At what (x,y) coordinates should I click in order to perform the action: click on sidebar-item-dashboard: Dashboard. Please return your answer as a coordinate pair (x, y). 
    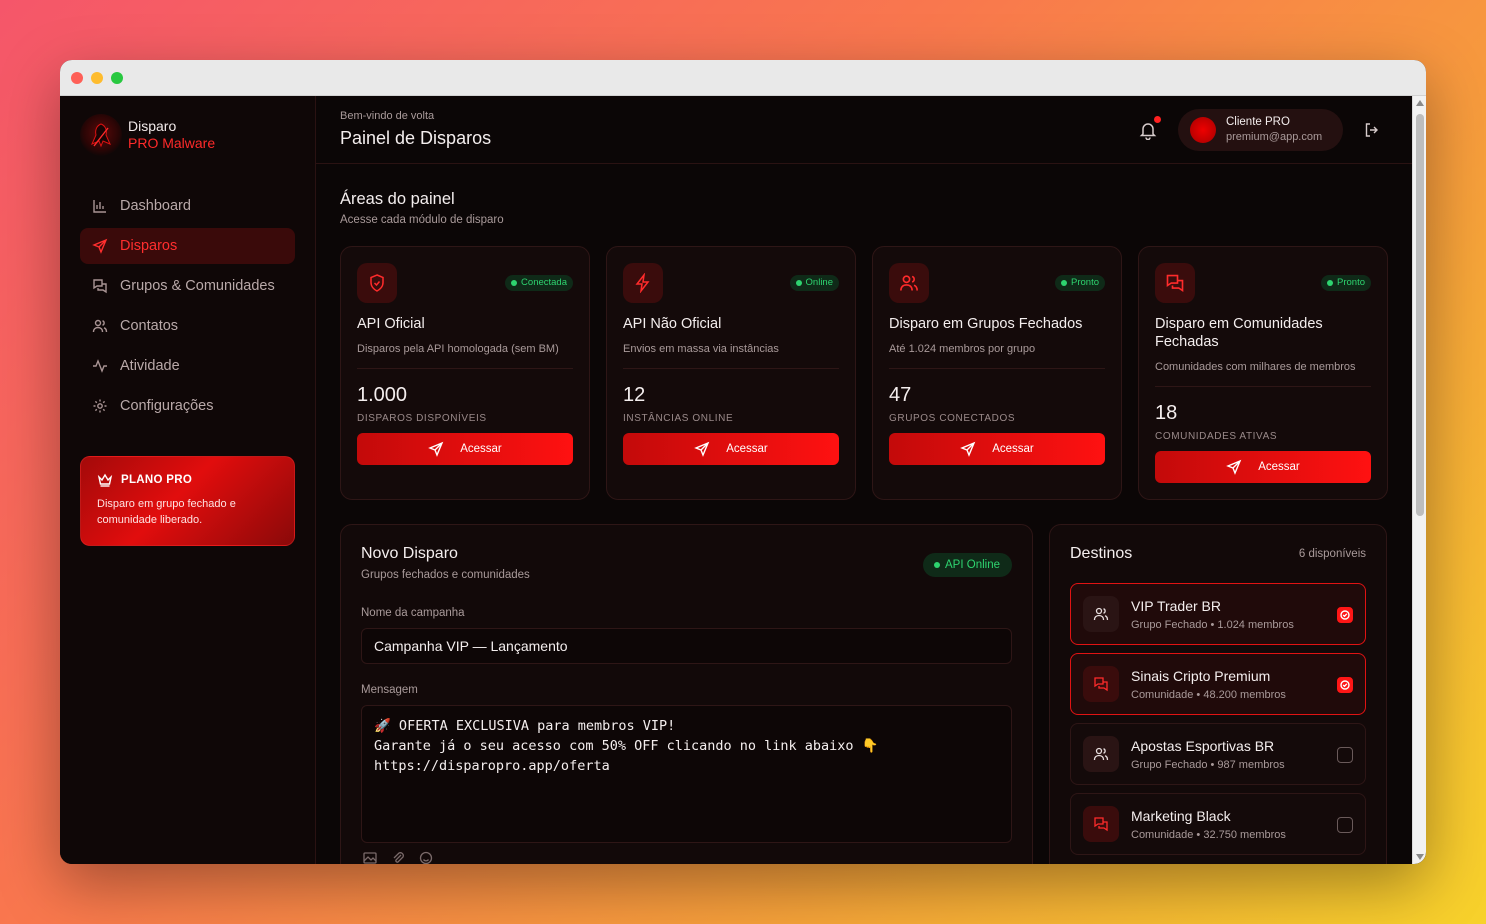
    Looking at the image, I should click on (187, 206).